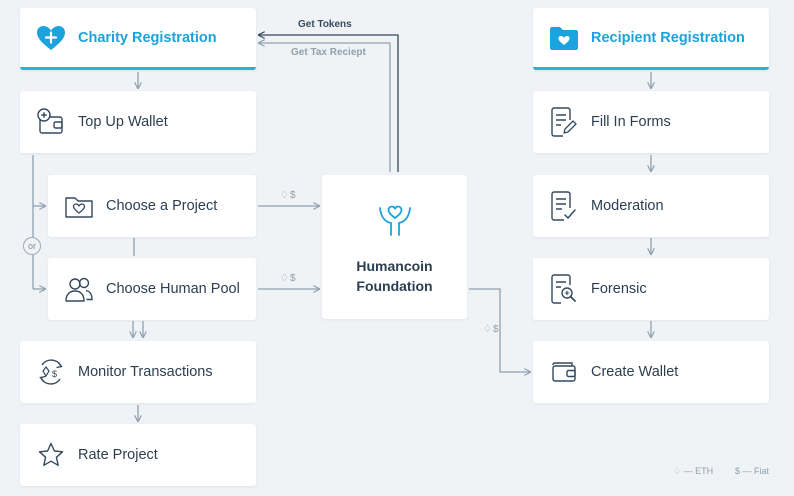 The image size is (794, 496). What do you see at coordinates (693, 471) in the screenshot?
I see `legend-eth: ♢ — ETH` at bounding box center [693, 471].